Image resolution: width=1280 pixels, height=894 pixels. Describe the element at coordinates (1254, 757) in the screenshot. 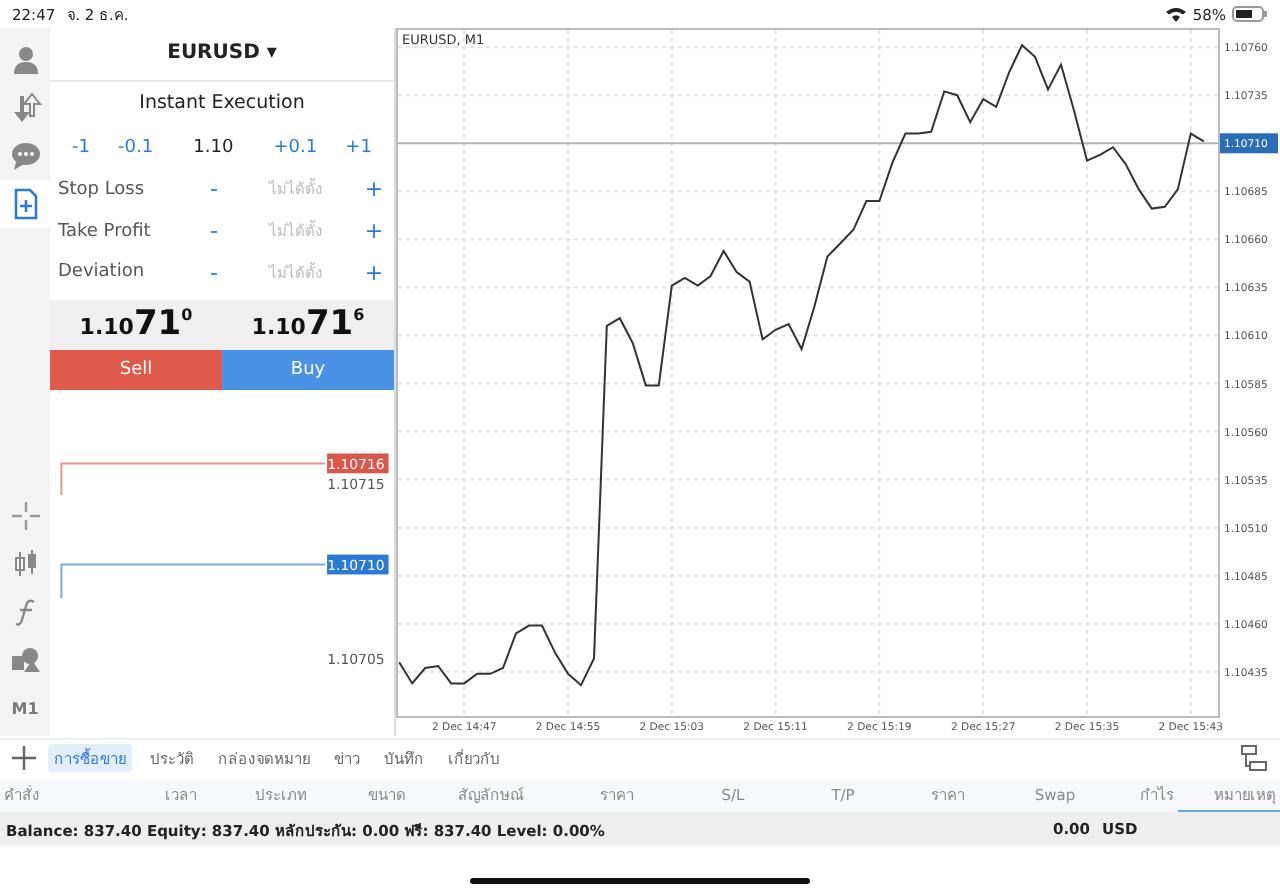

I see `layout-icon` at that location.